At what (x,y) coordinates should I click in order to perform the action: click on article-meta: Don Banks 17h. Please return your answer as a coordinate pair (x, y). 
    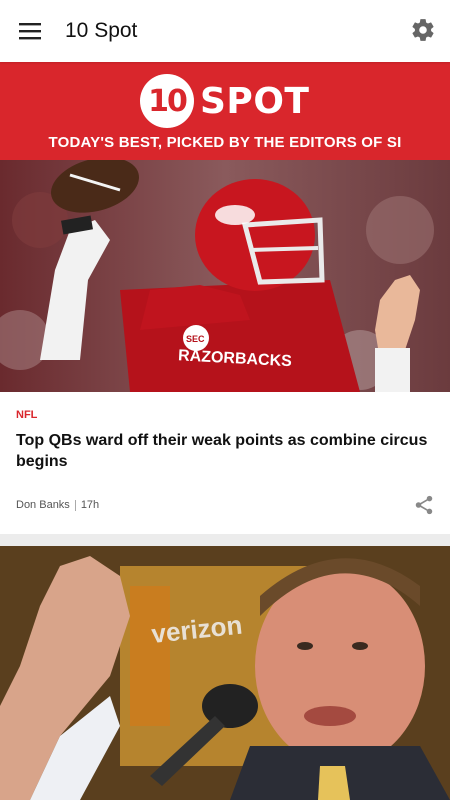
    Looking at the image, I should click on (57, 505).